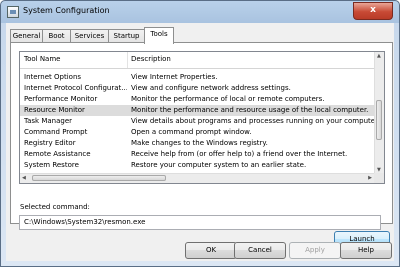 This screenshot has height=267, width=400. Describe the element at coordinates (89, 36) in the screenshot. I see `tab-services: Services` at that location.